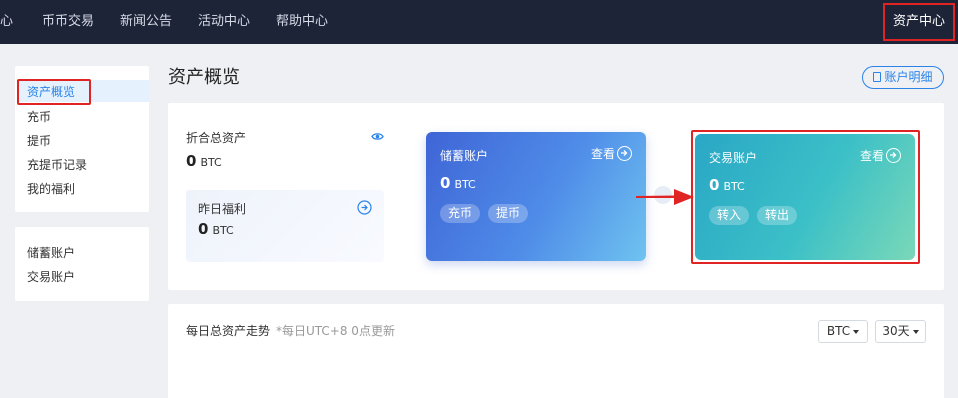 The image size is (958, 398). I want to click on currency-select-value: BTC, so click(838, 331).